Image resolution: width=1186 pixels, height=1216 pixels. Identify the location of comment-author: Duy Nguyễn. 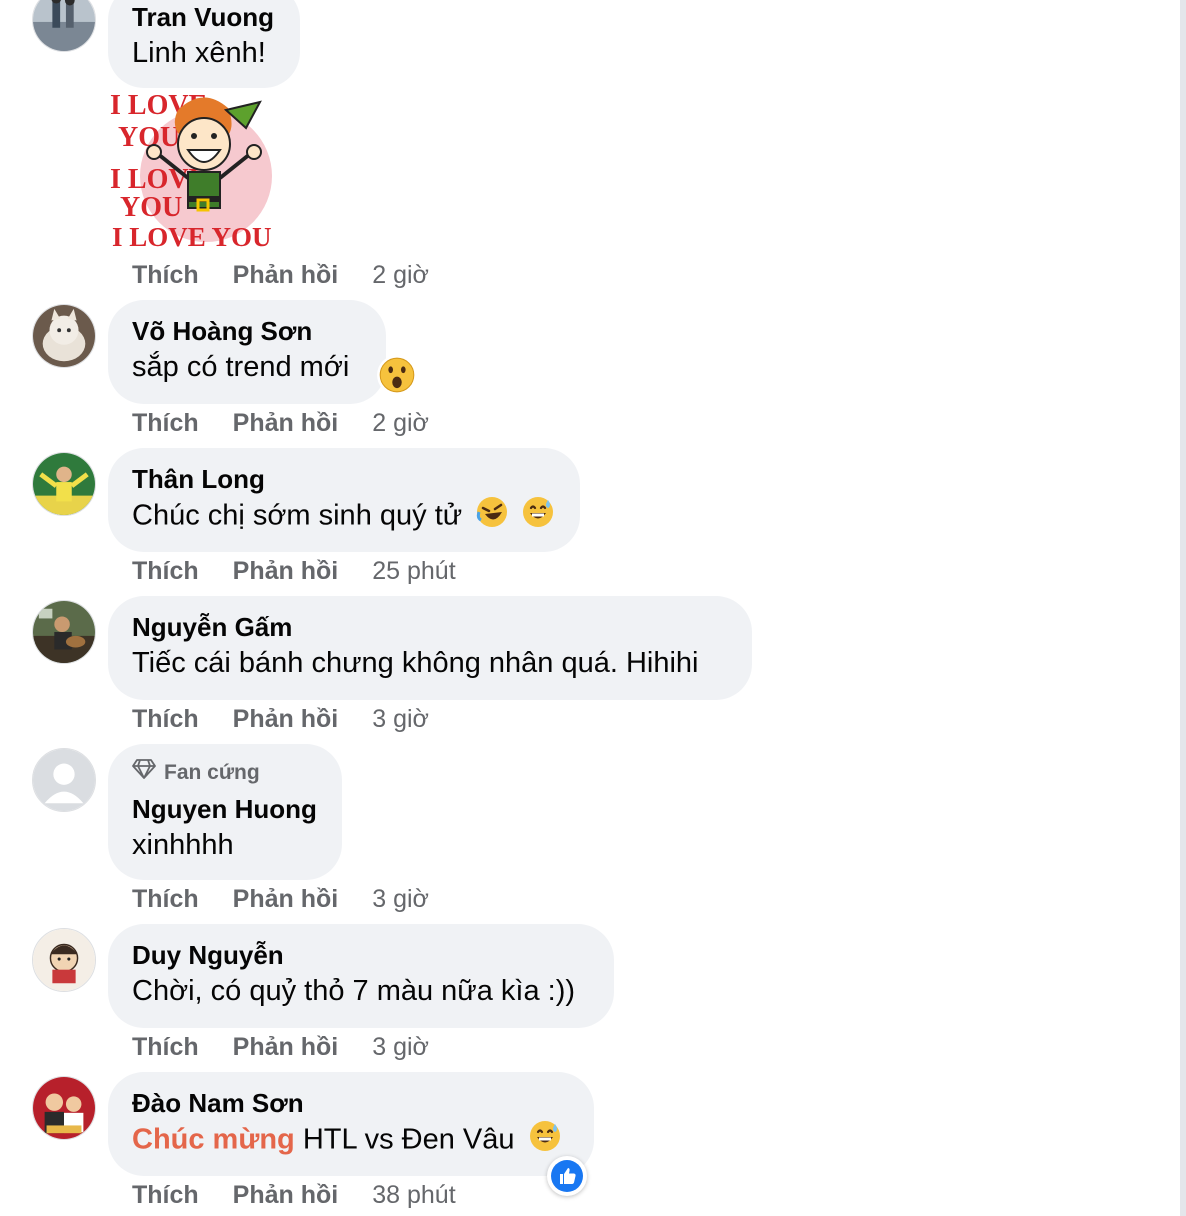
(361, 955).